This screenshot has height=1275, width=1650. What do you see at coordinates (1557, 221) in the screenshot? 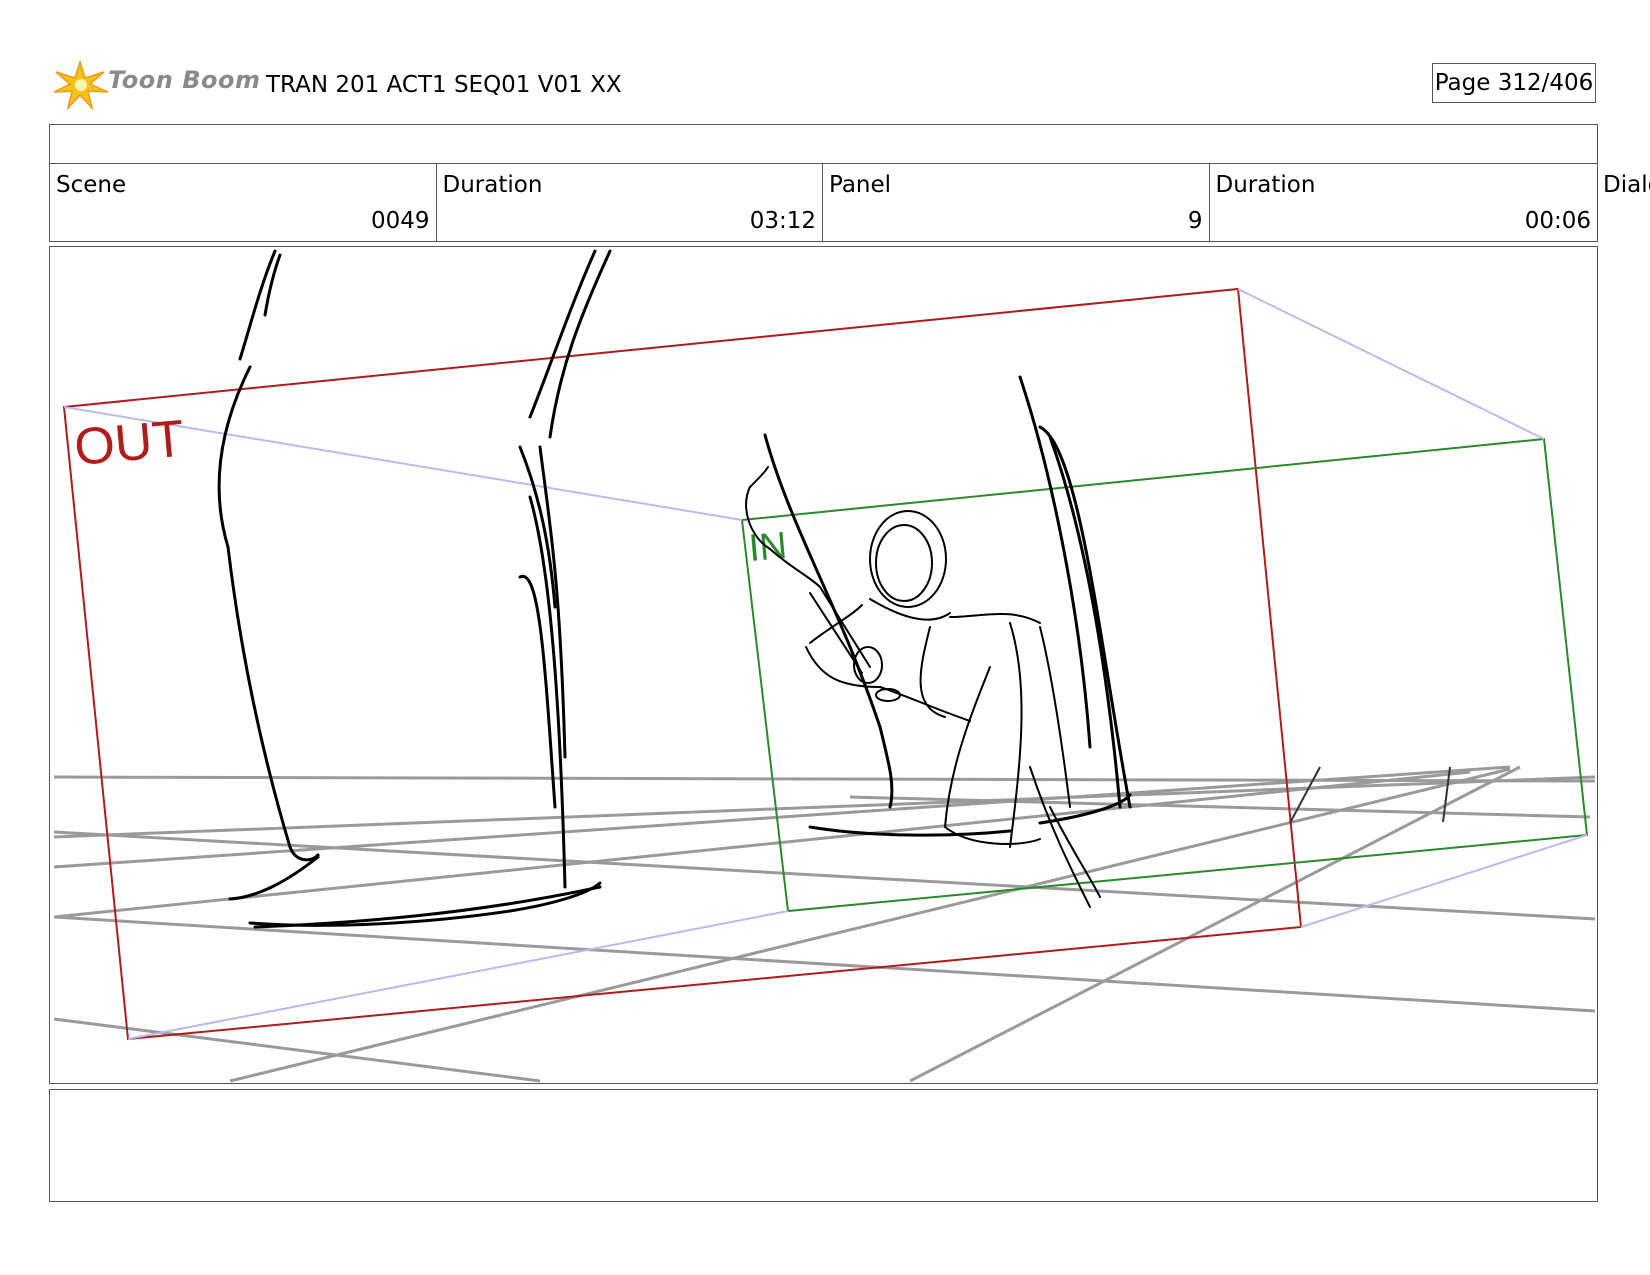
I see `panel-duration-value: 00:06` at bounding box center [1557, 221].